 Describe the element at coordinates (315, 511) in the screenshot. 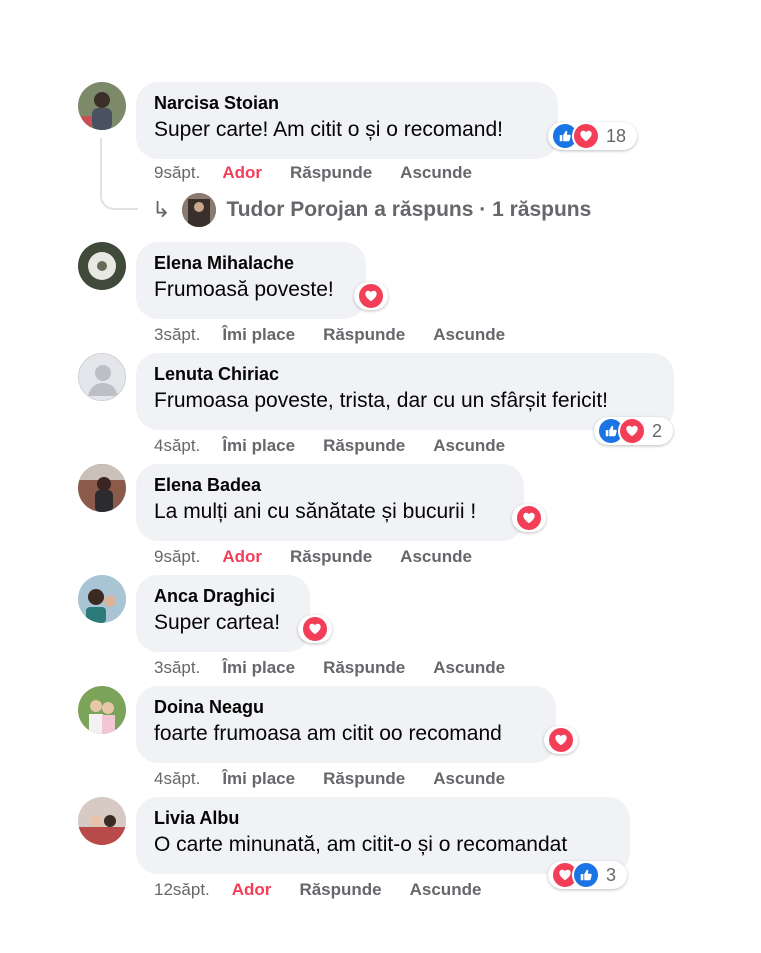

I see `comment-text: La mulți ani cu sănătate și bucurii !` at that location.